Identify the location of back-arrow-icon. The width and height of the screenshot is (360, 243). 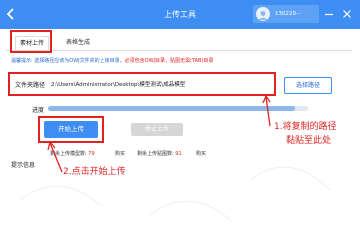
(11, 14).